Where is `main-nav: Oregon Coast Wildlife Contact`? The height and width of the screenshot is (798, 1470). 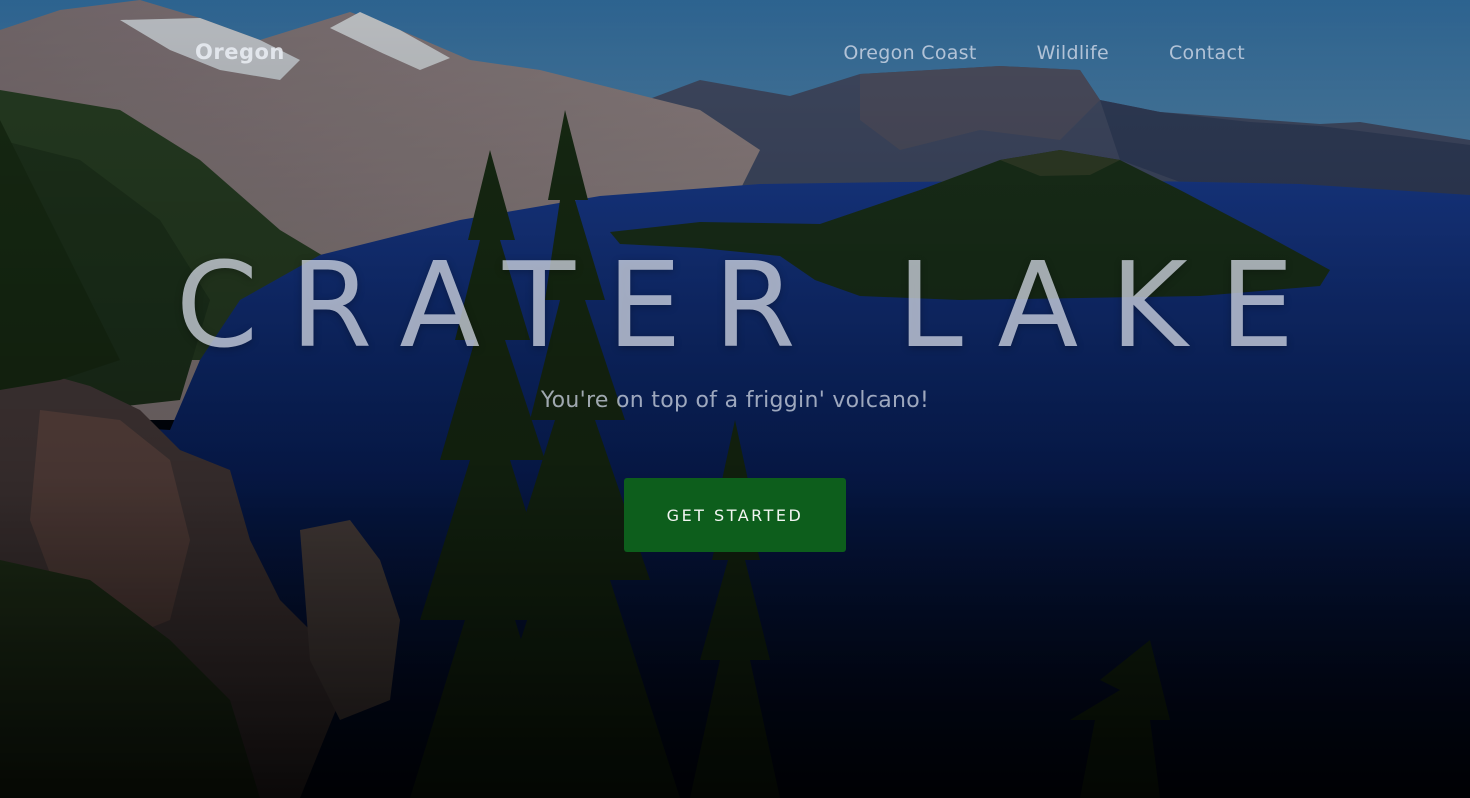
main-nav: Oregon Coast Wildlife Contact is located at coordinates (1044, 53).